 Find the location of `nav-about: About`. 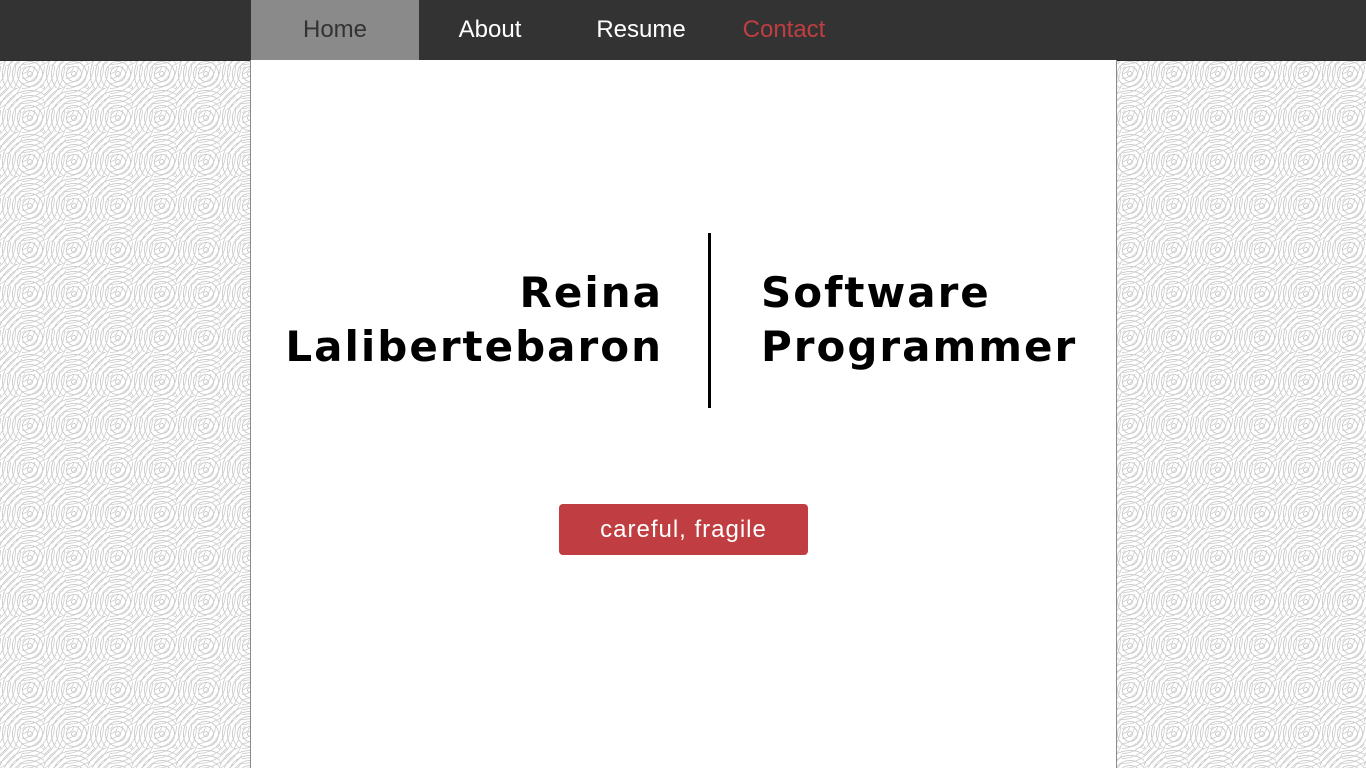

nav-about: About is located at coordinates (490, 30).